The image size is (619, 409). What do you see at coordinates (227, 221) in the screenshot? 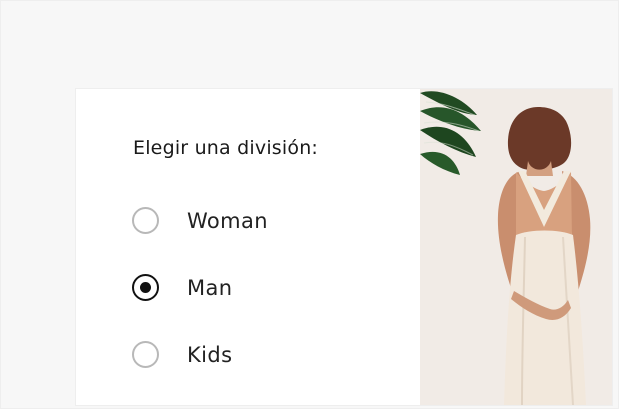
I see `woman-label: Woman` at bounding box center [227, 221].